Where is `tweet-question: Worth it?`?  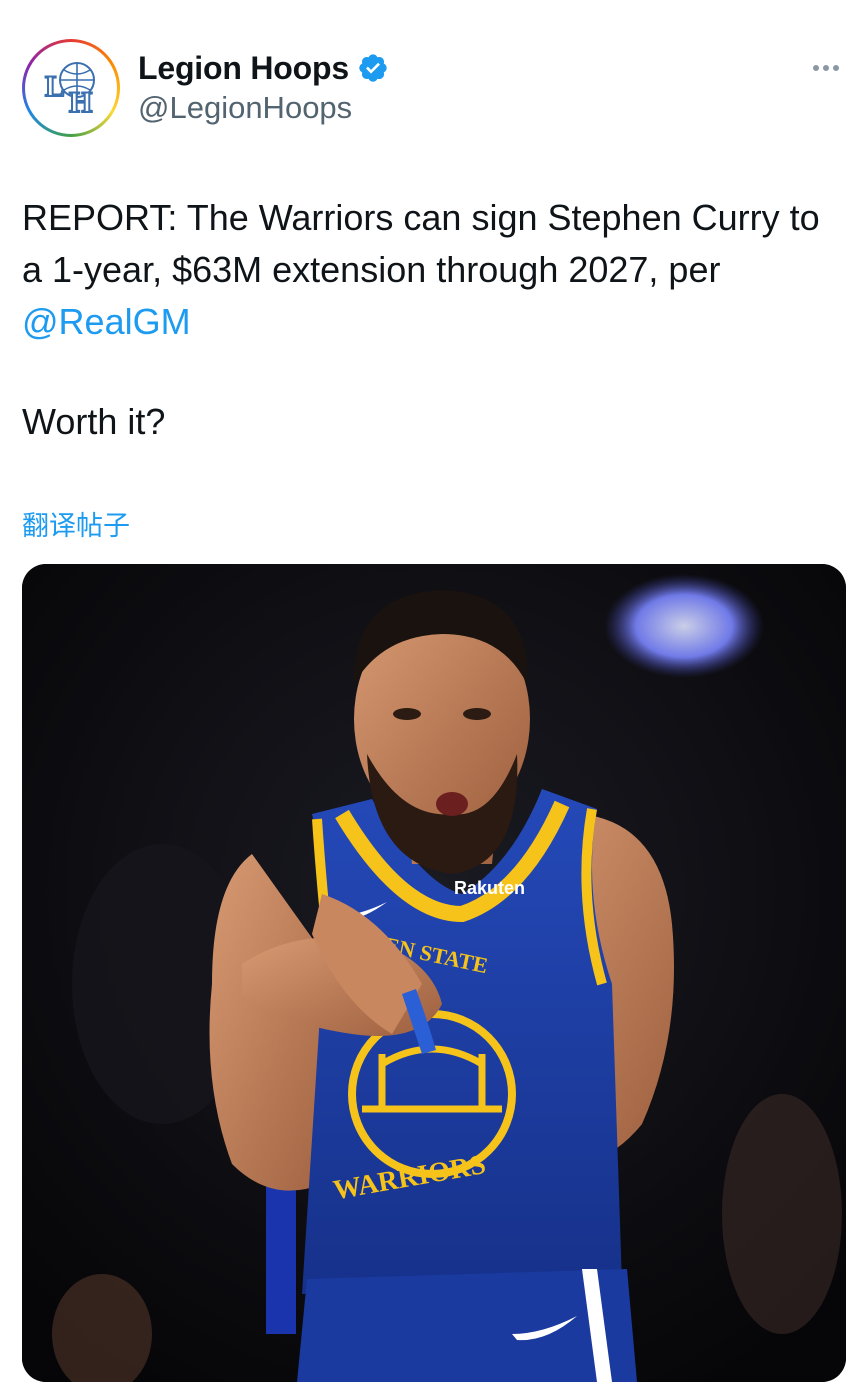
tweet-question: Worth it? is located at coordinates (94, 421).